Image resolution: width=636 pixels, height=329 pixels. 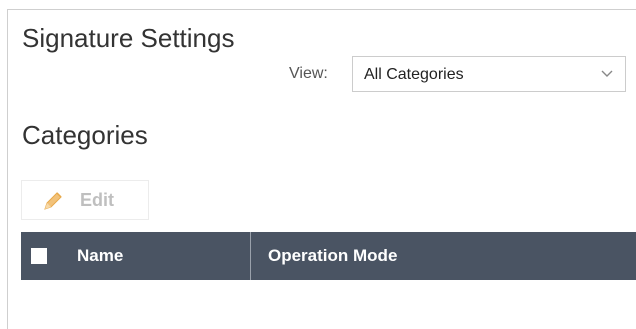 I want to click on view-label: View:, so click(x=308, y=73).